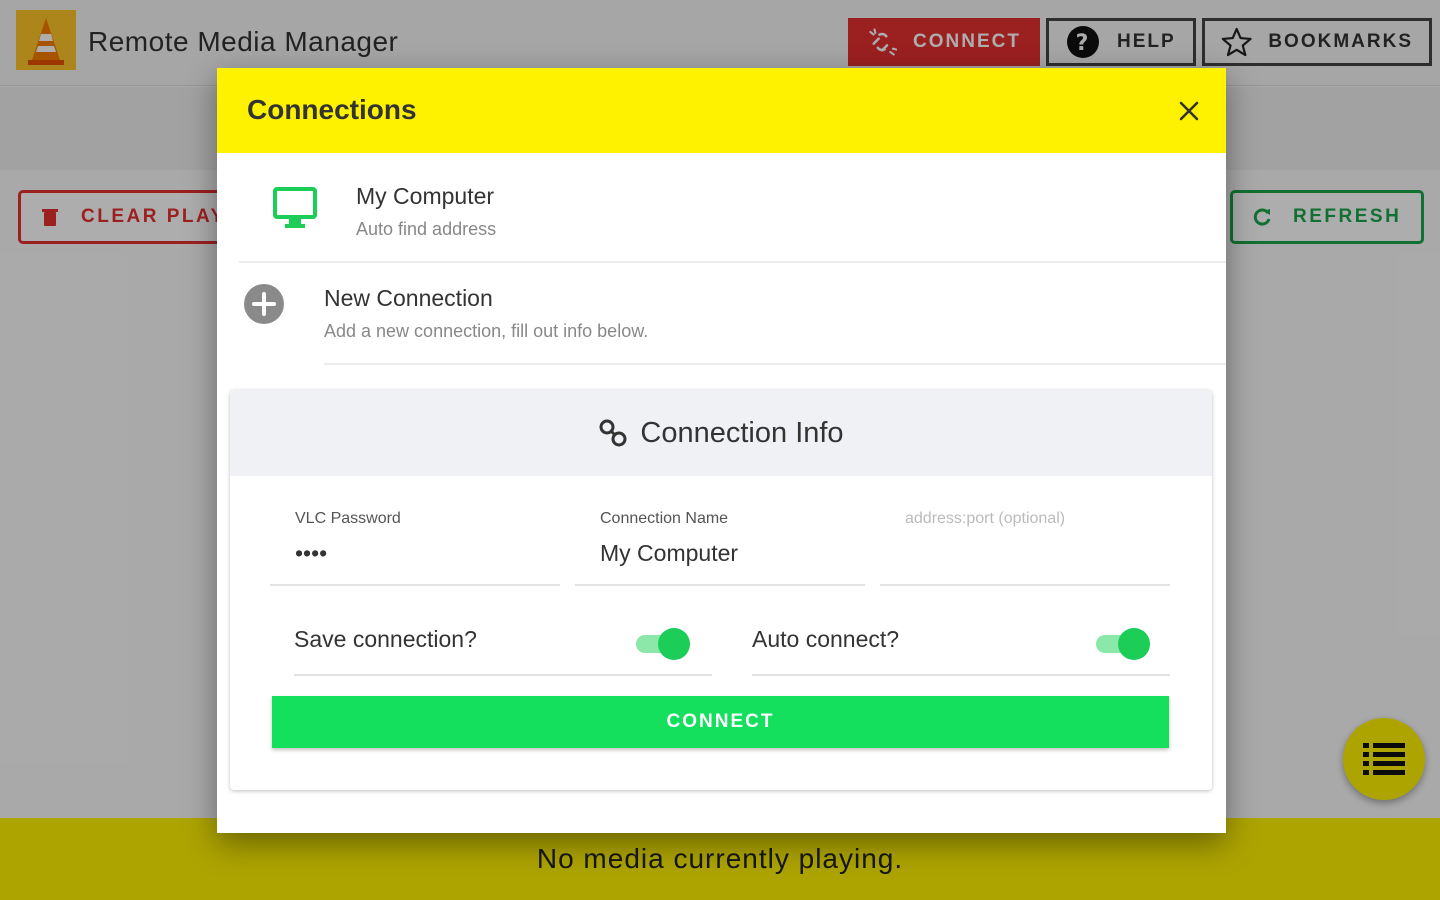 The image size is (1440, 900). I want to click on connection-name-value: My Computer, so click(669, 553).